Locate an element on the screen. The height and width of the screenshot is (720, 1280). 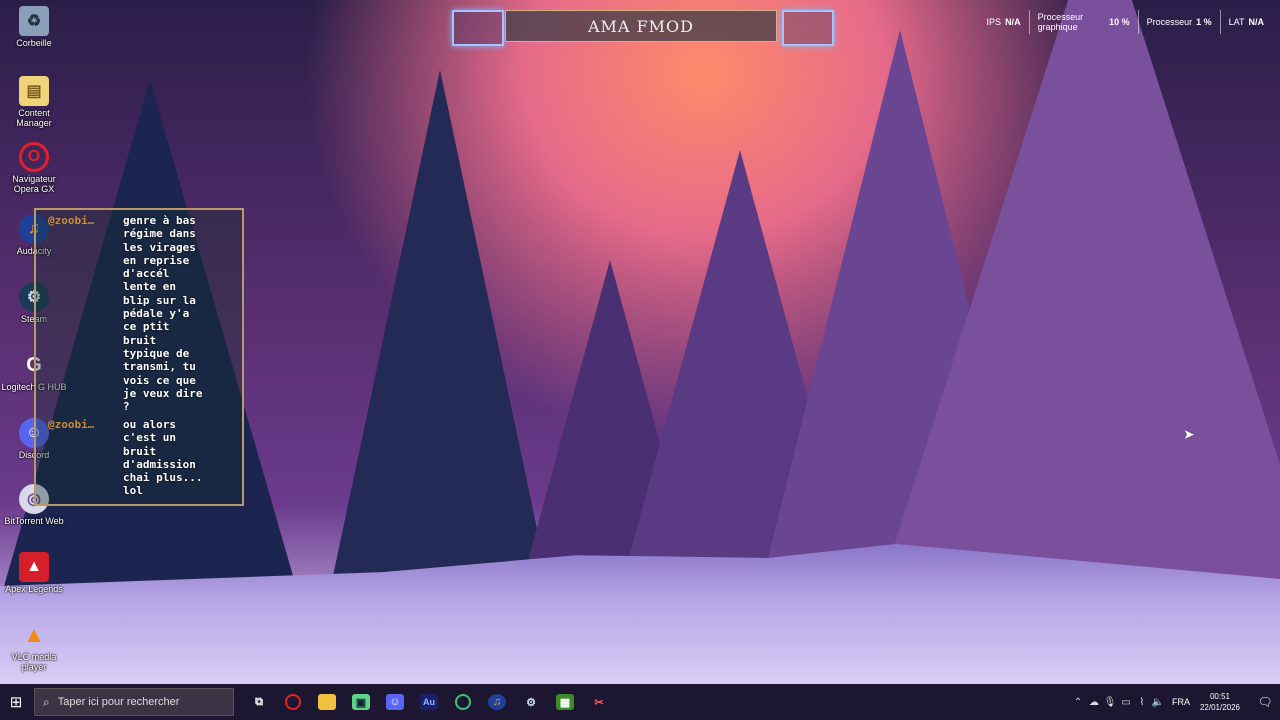
xbox-icon: ▣ is located at coordinates (361, 702).